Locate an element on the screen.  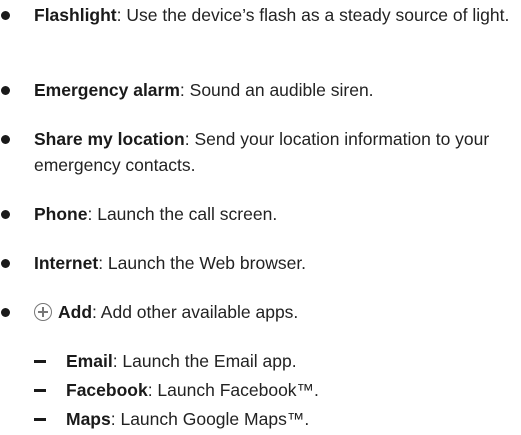
subitem-description: : Launch Facebook™. is located at coordinates (233, 390).